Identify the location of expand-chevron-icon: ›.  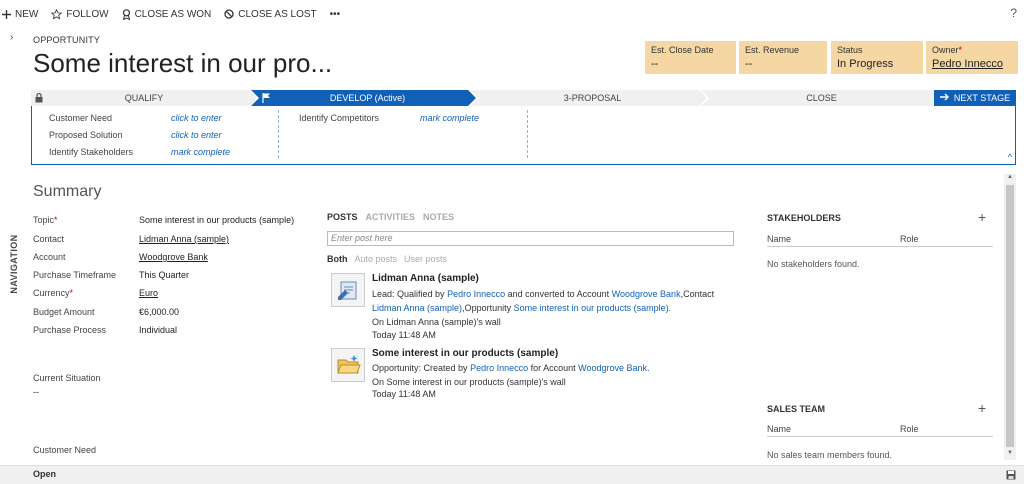
(11, 37).